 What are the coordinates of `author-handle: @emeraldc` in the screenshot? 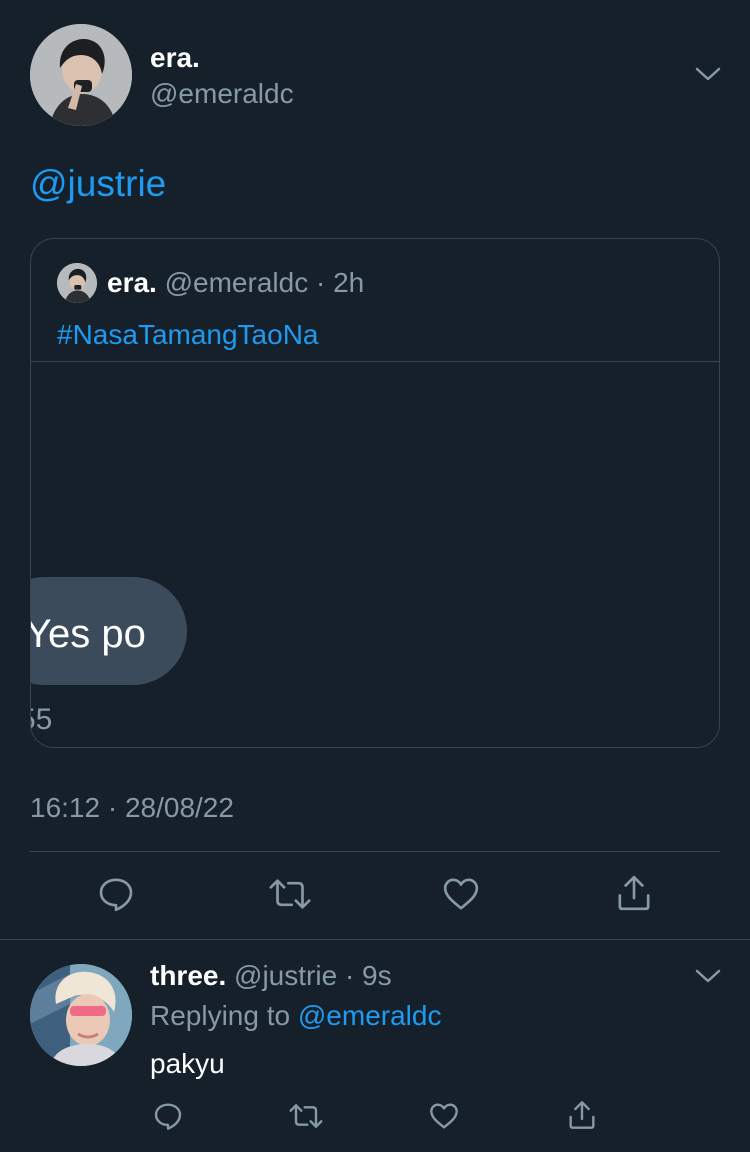 It's located at (222, 94).